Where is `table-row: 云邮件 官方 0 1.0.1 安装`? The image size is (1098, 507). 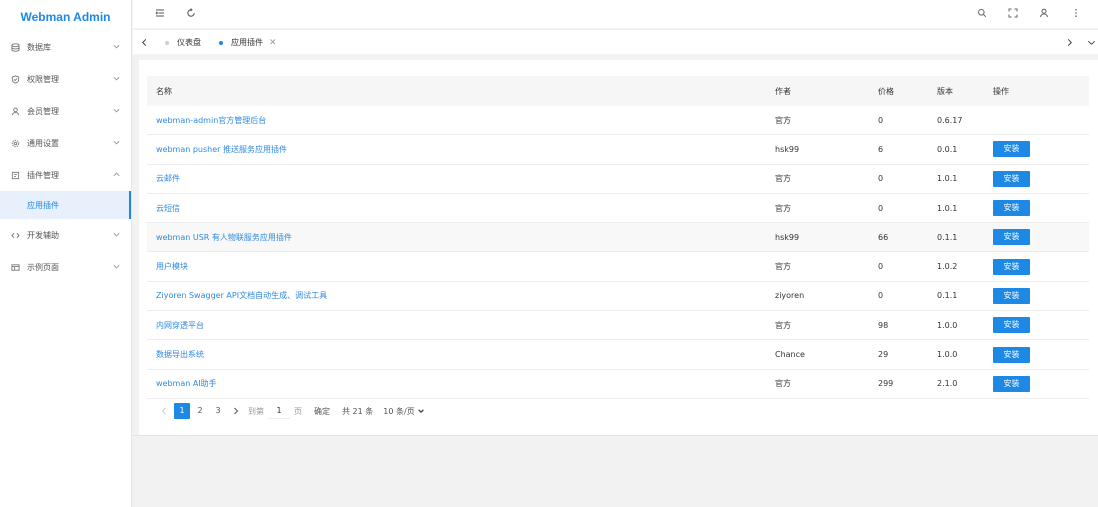
table-row: 云邮件 官方 0 1.0.1 安装 is located at coordinates (618, 179).